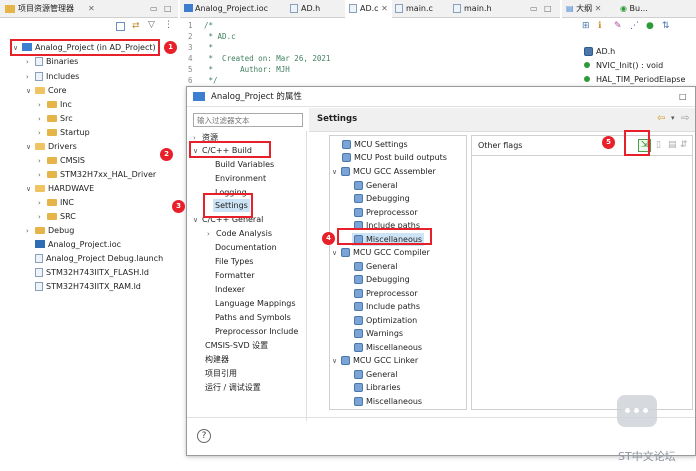  I want to click on tab-main-h: main.h, so click(472, 9).